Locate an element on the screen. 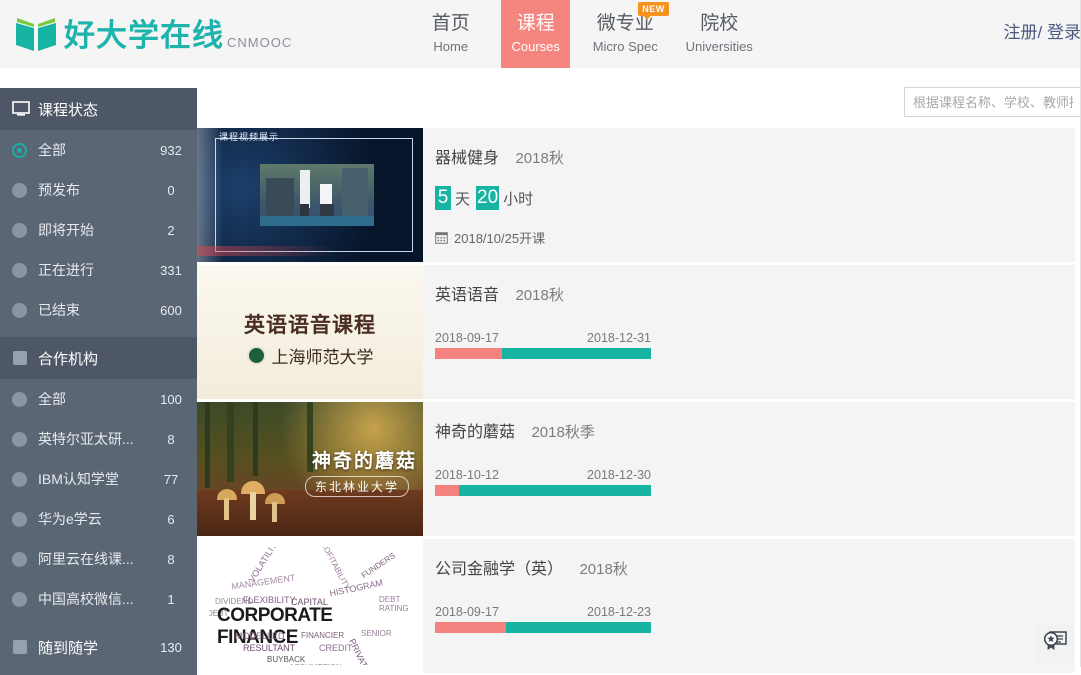 The height and width of the screenshot is (675, 1081). course-title: 神奇的蘑菇 is located at coordinates (475, 432).